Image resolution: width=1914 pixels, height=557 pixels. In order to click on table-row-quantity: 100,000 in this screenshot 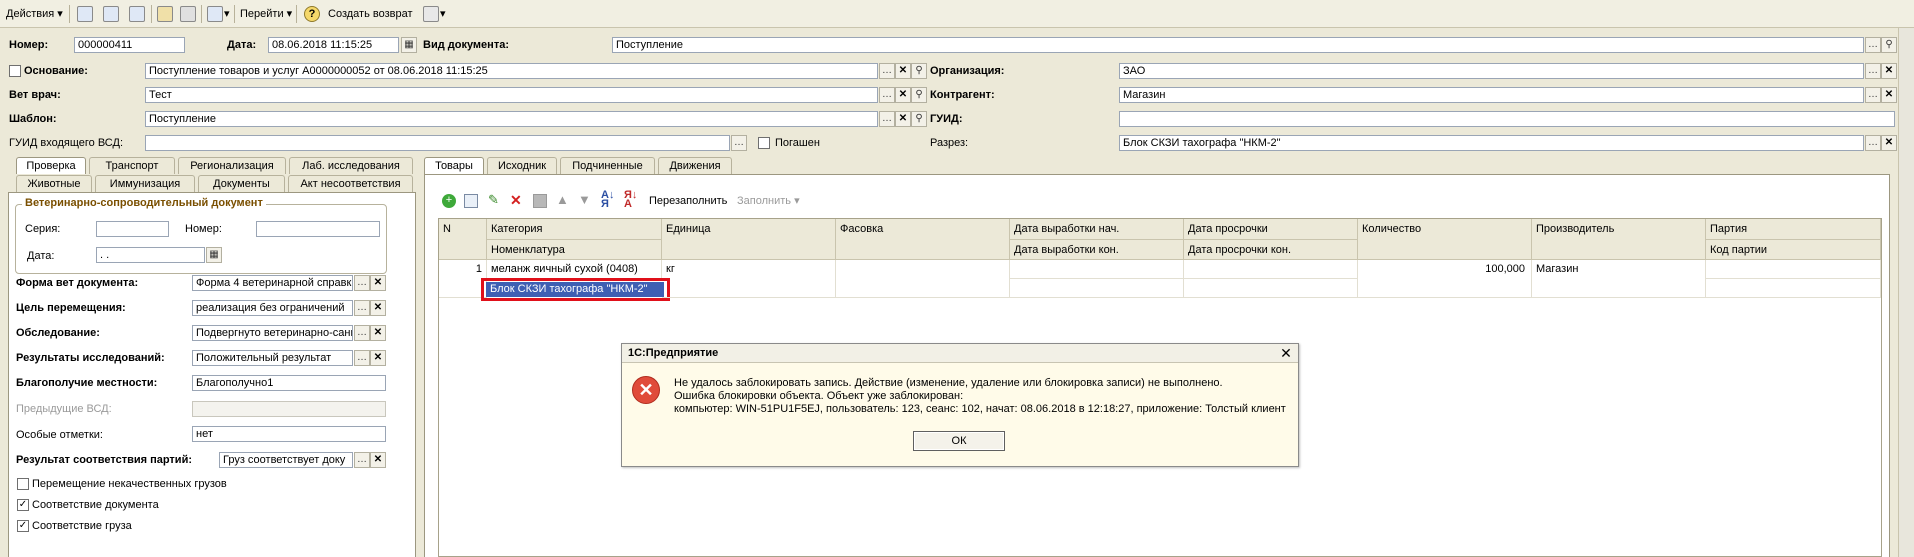, I will do `click(1445, 279)`.